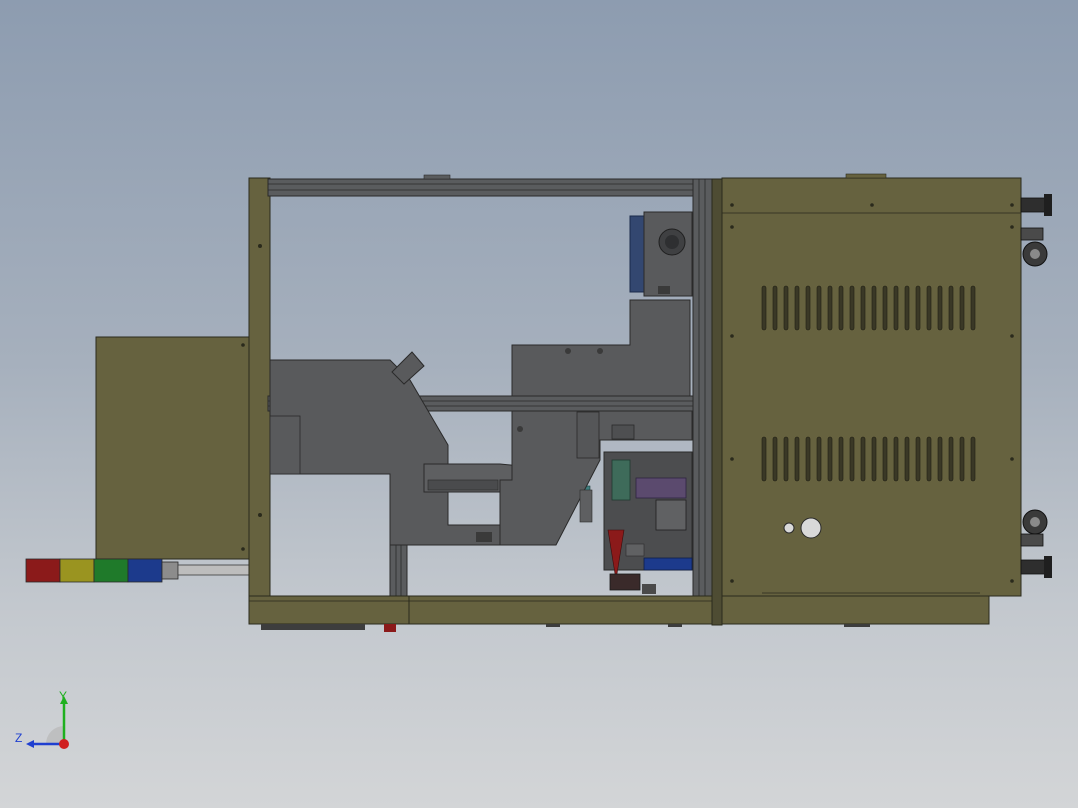  I want to click on left-side-box, so click(173, 448).